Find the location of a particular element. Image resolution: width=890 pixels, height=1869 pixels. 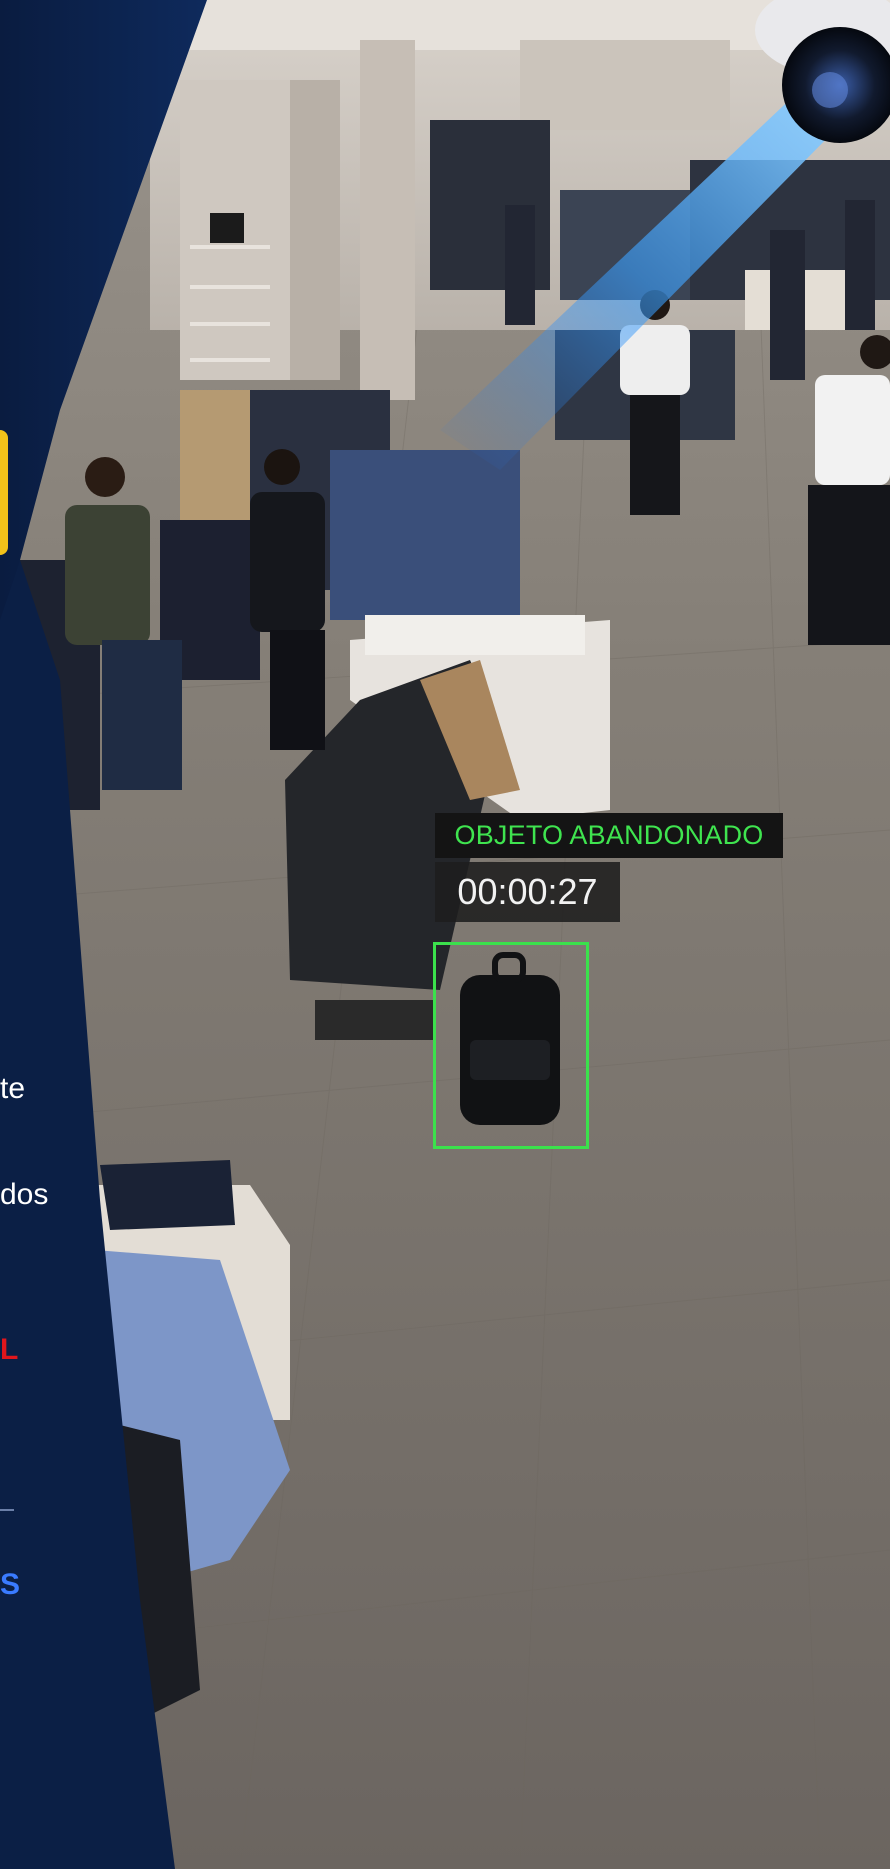

alert-timer: 00:00:27 is located at coordinates (527, 892).